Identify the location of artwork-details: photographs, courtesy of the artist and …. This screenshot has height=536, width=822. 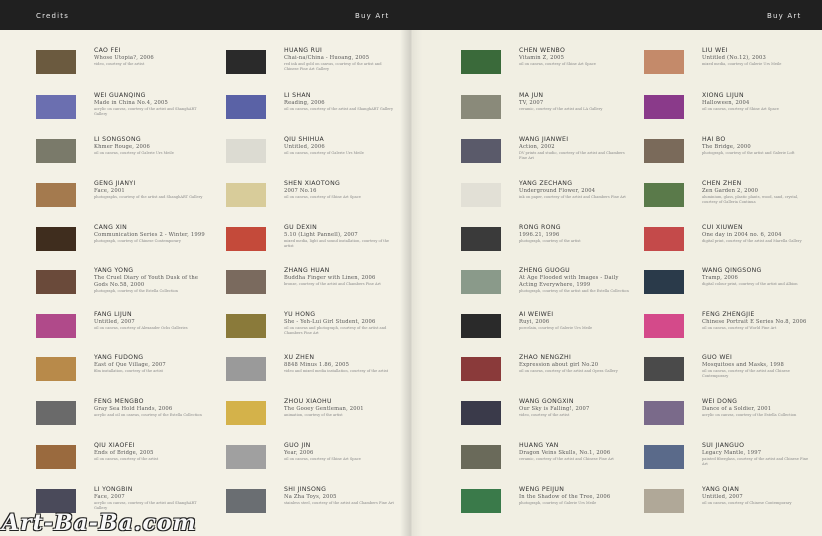
(148, 197).